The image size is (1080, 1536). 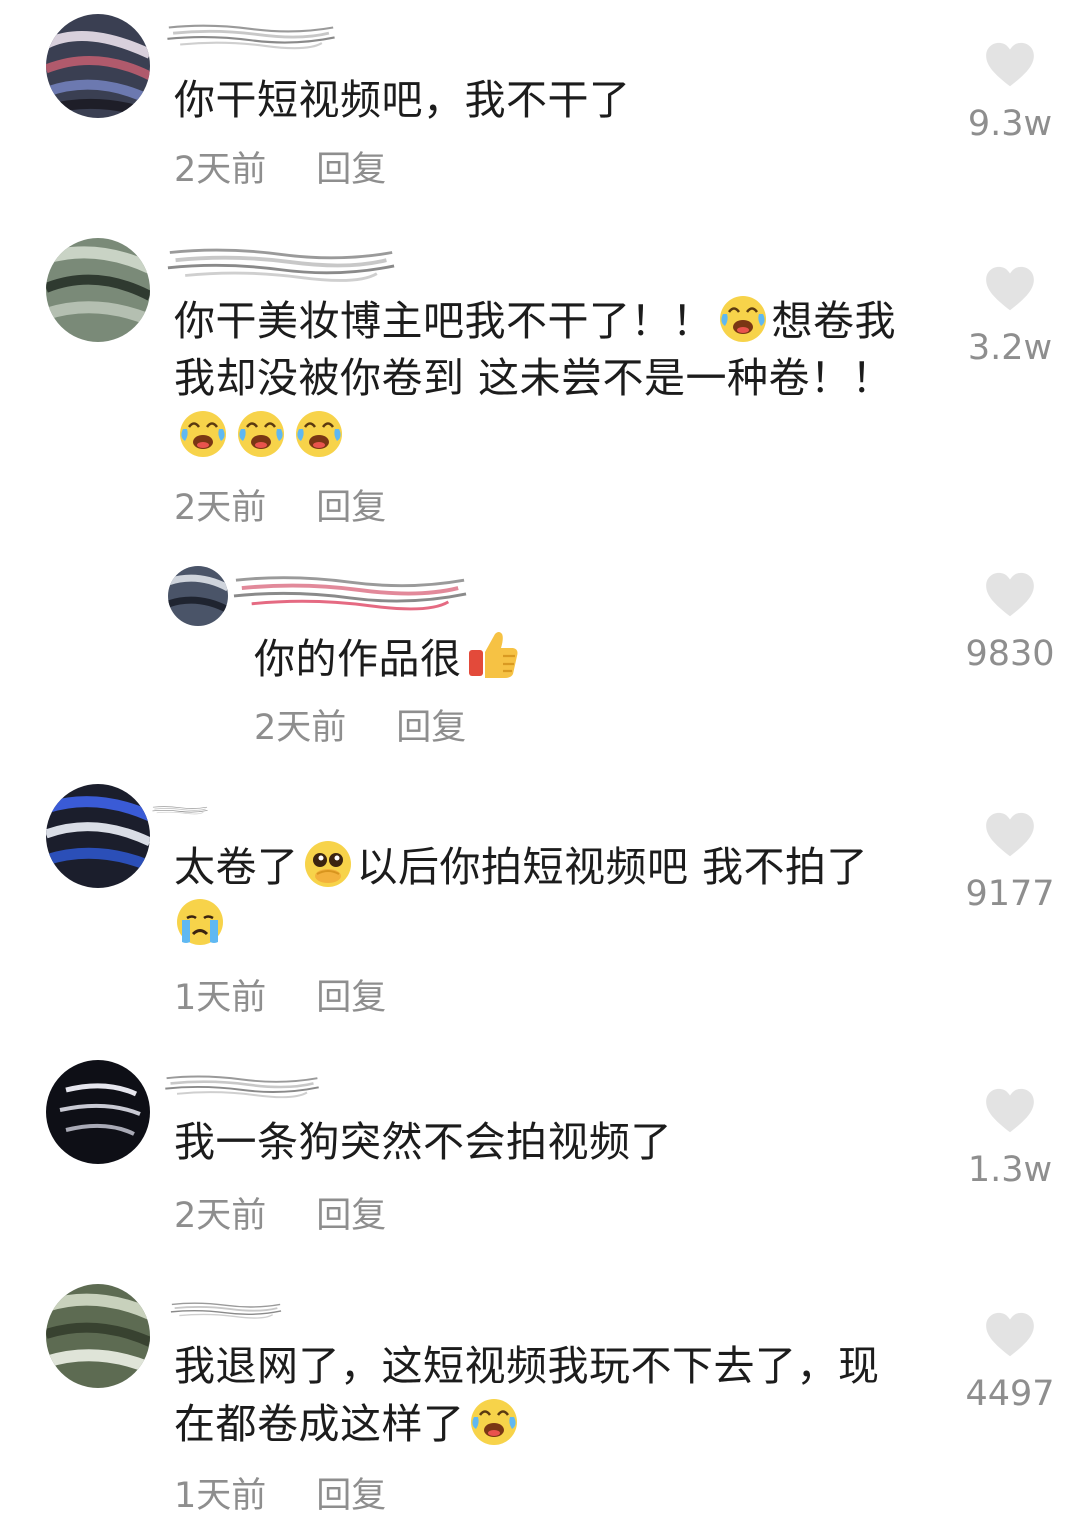 What do you see at coordinates (328, 864) in the screenshot?
I see `pleading-face-icon` at bounding box center [328, 864].